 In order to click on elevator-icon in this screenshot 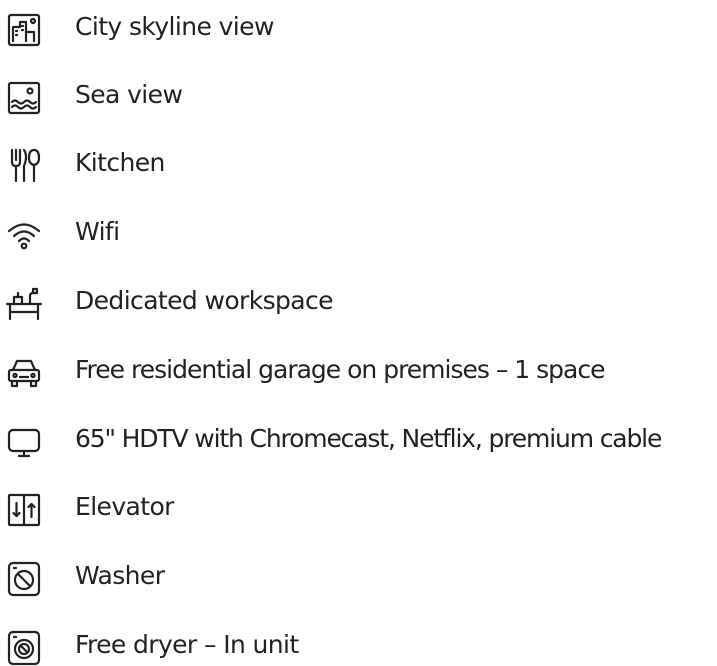, I will do `click(24, 508)`.